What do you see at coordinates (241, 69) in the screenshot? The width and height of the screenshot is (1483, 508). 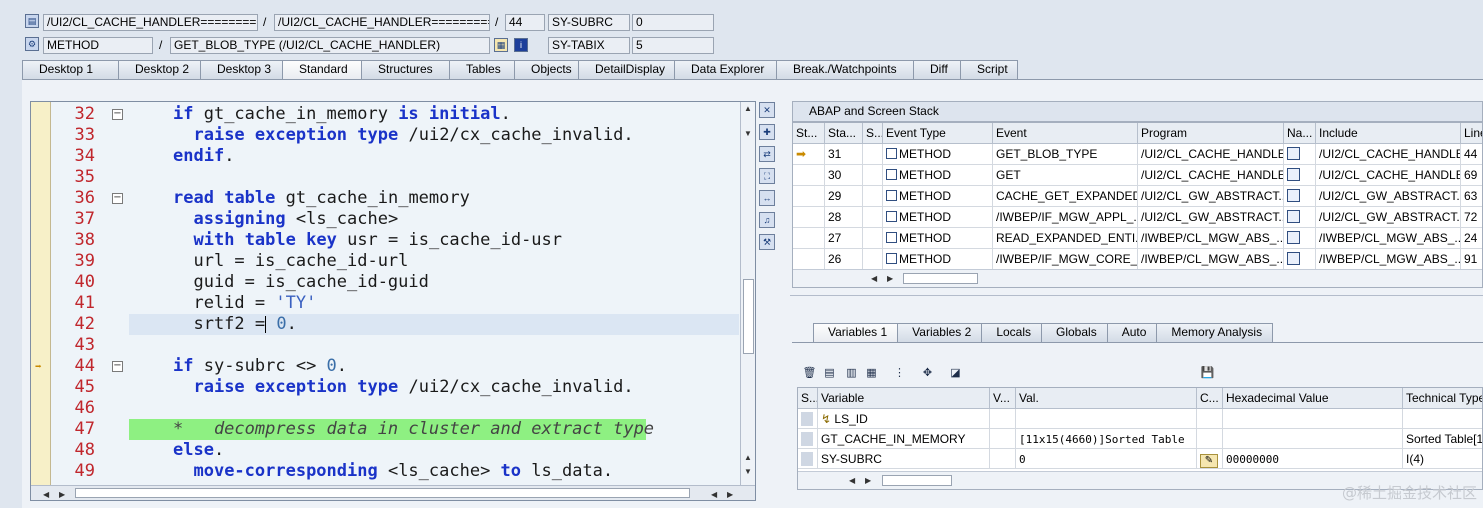 I see `tab-desktop-3: Desktop 3` at bounding box center [241, 69].